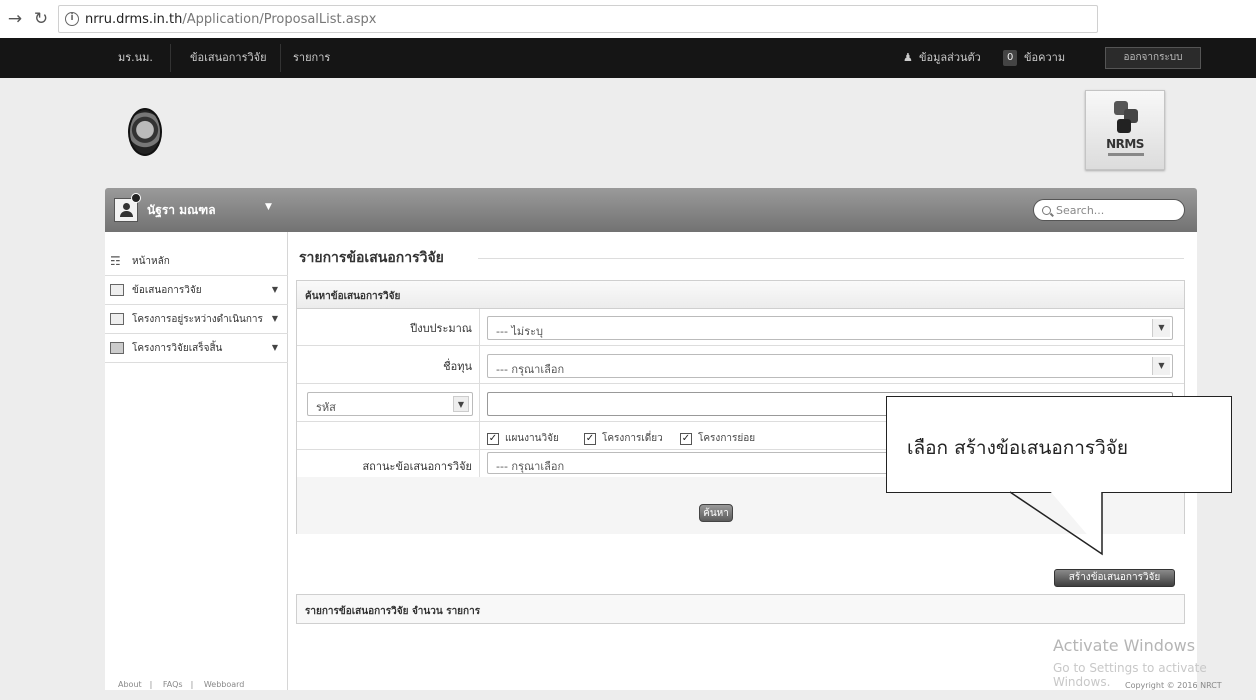  Describe the element at coordinates (1126, 154) in the screenshot. I see `logo-underline` at that location.